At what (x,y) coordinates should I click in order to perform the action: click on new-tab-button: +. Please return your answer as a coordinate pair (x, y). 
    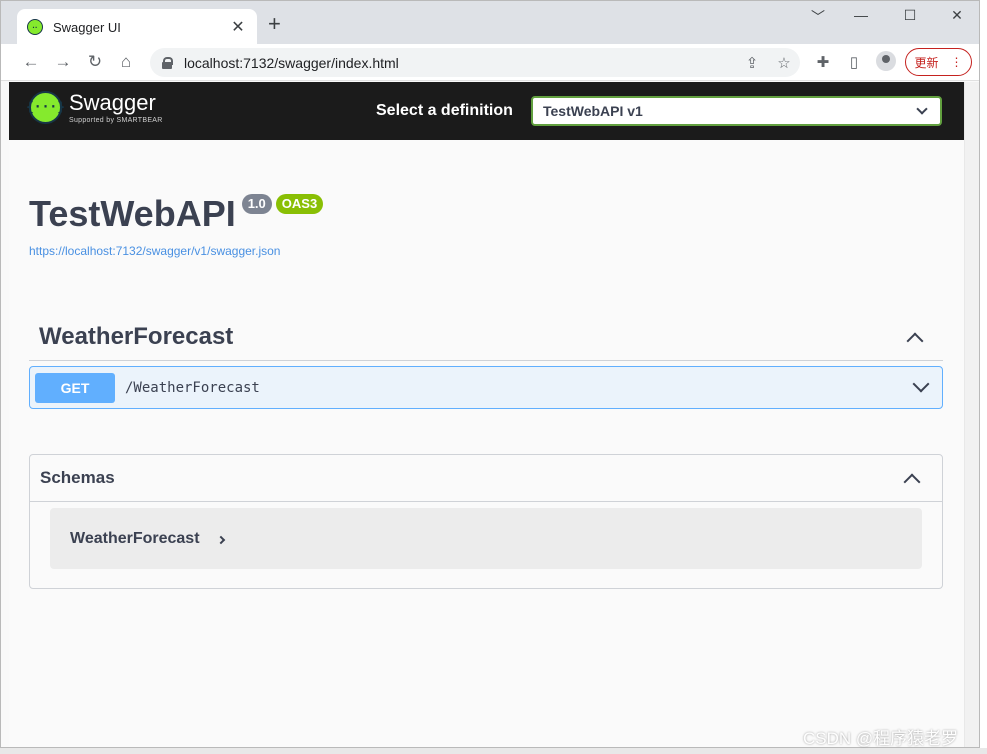
    Looking at the image, I should click on (274, 24).